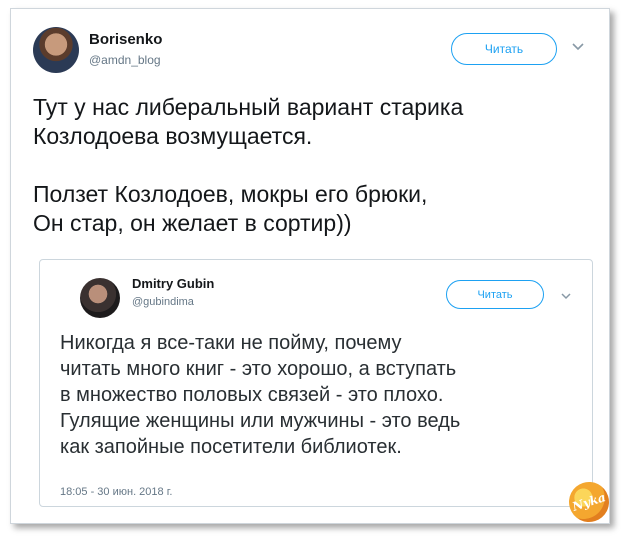 The image size is (621, 536). What do you see at coordinates (163, 302) in the screenshot?
I see `quoted-author-handle: @gubindima` at bounding box center [163, 302].